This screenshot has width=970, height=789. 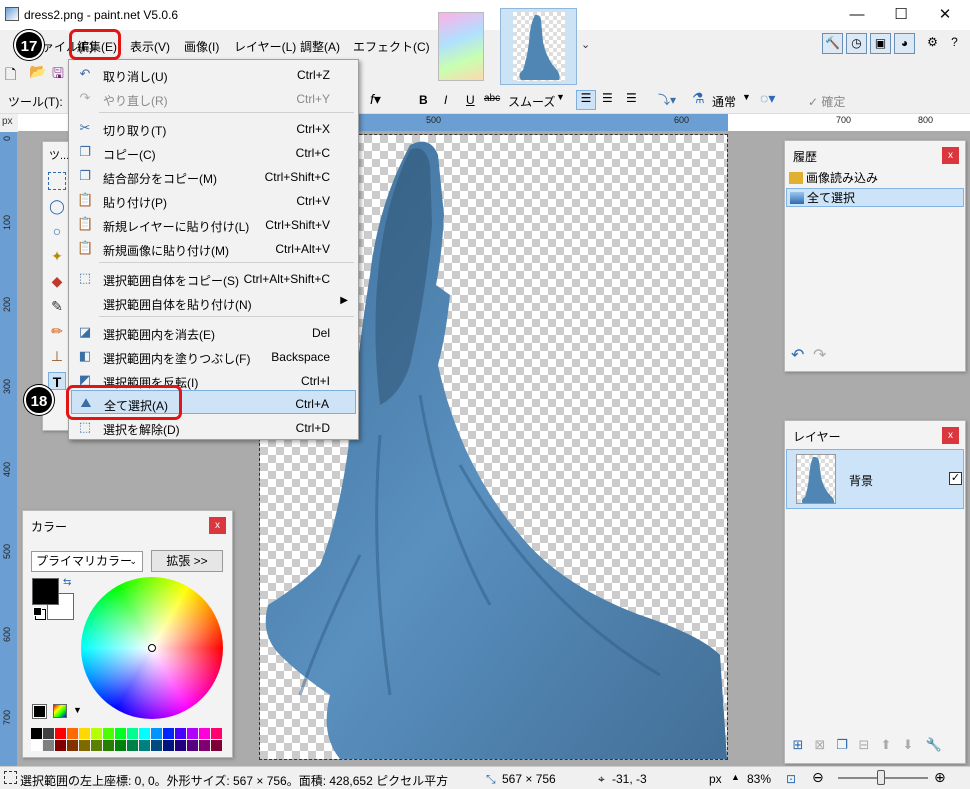 What do you see at coordinates (857, 15) in the screenshot?
I see `minimize-button: —` at bounding box center [857, 15].